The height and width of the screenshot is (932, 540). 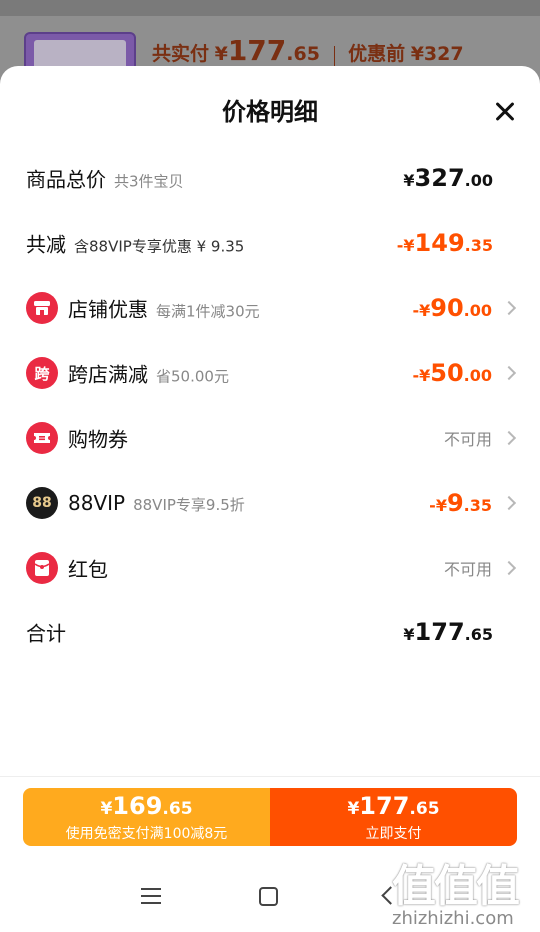 What do you see at coordinates (46, 633) in the screenshot?
I see `row-label: 合计` at bounding box center [46, 633].